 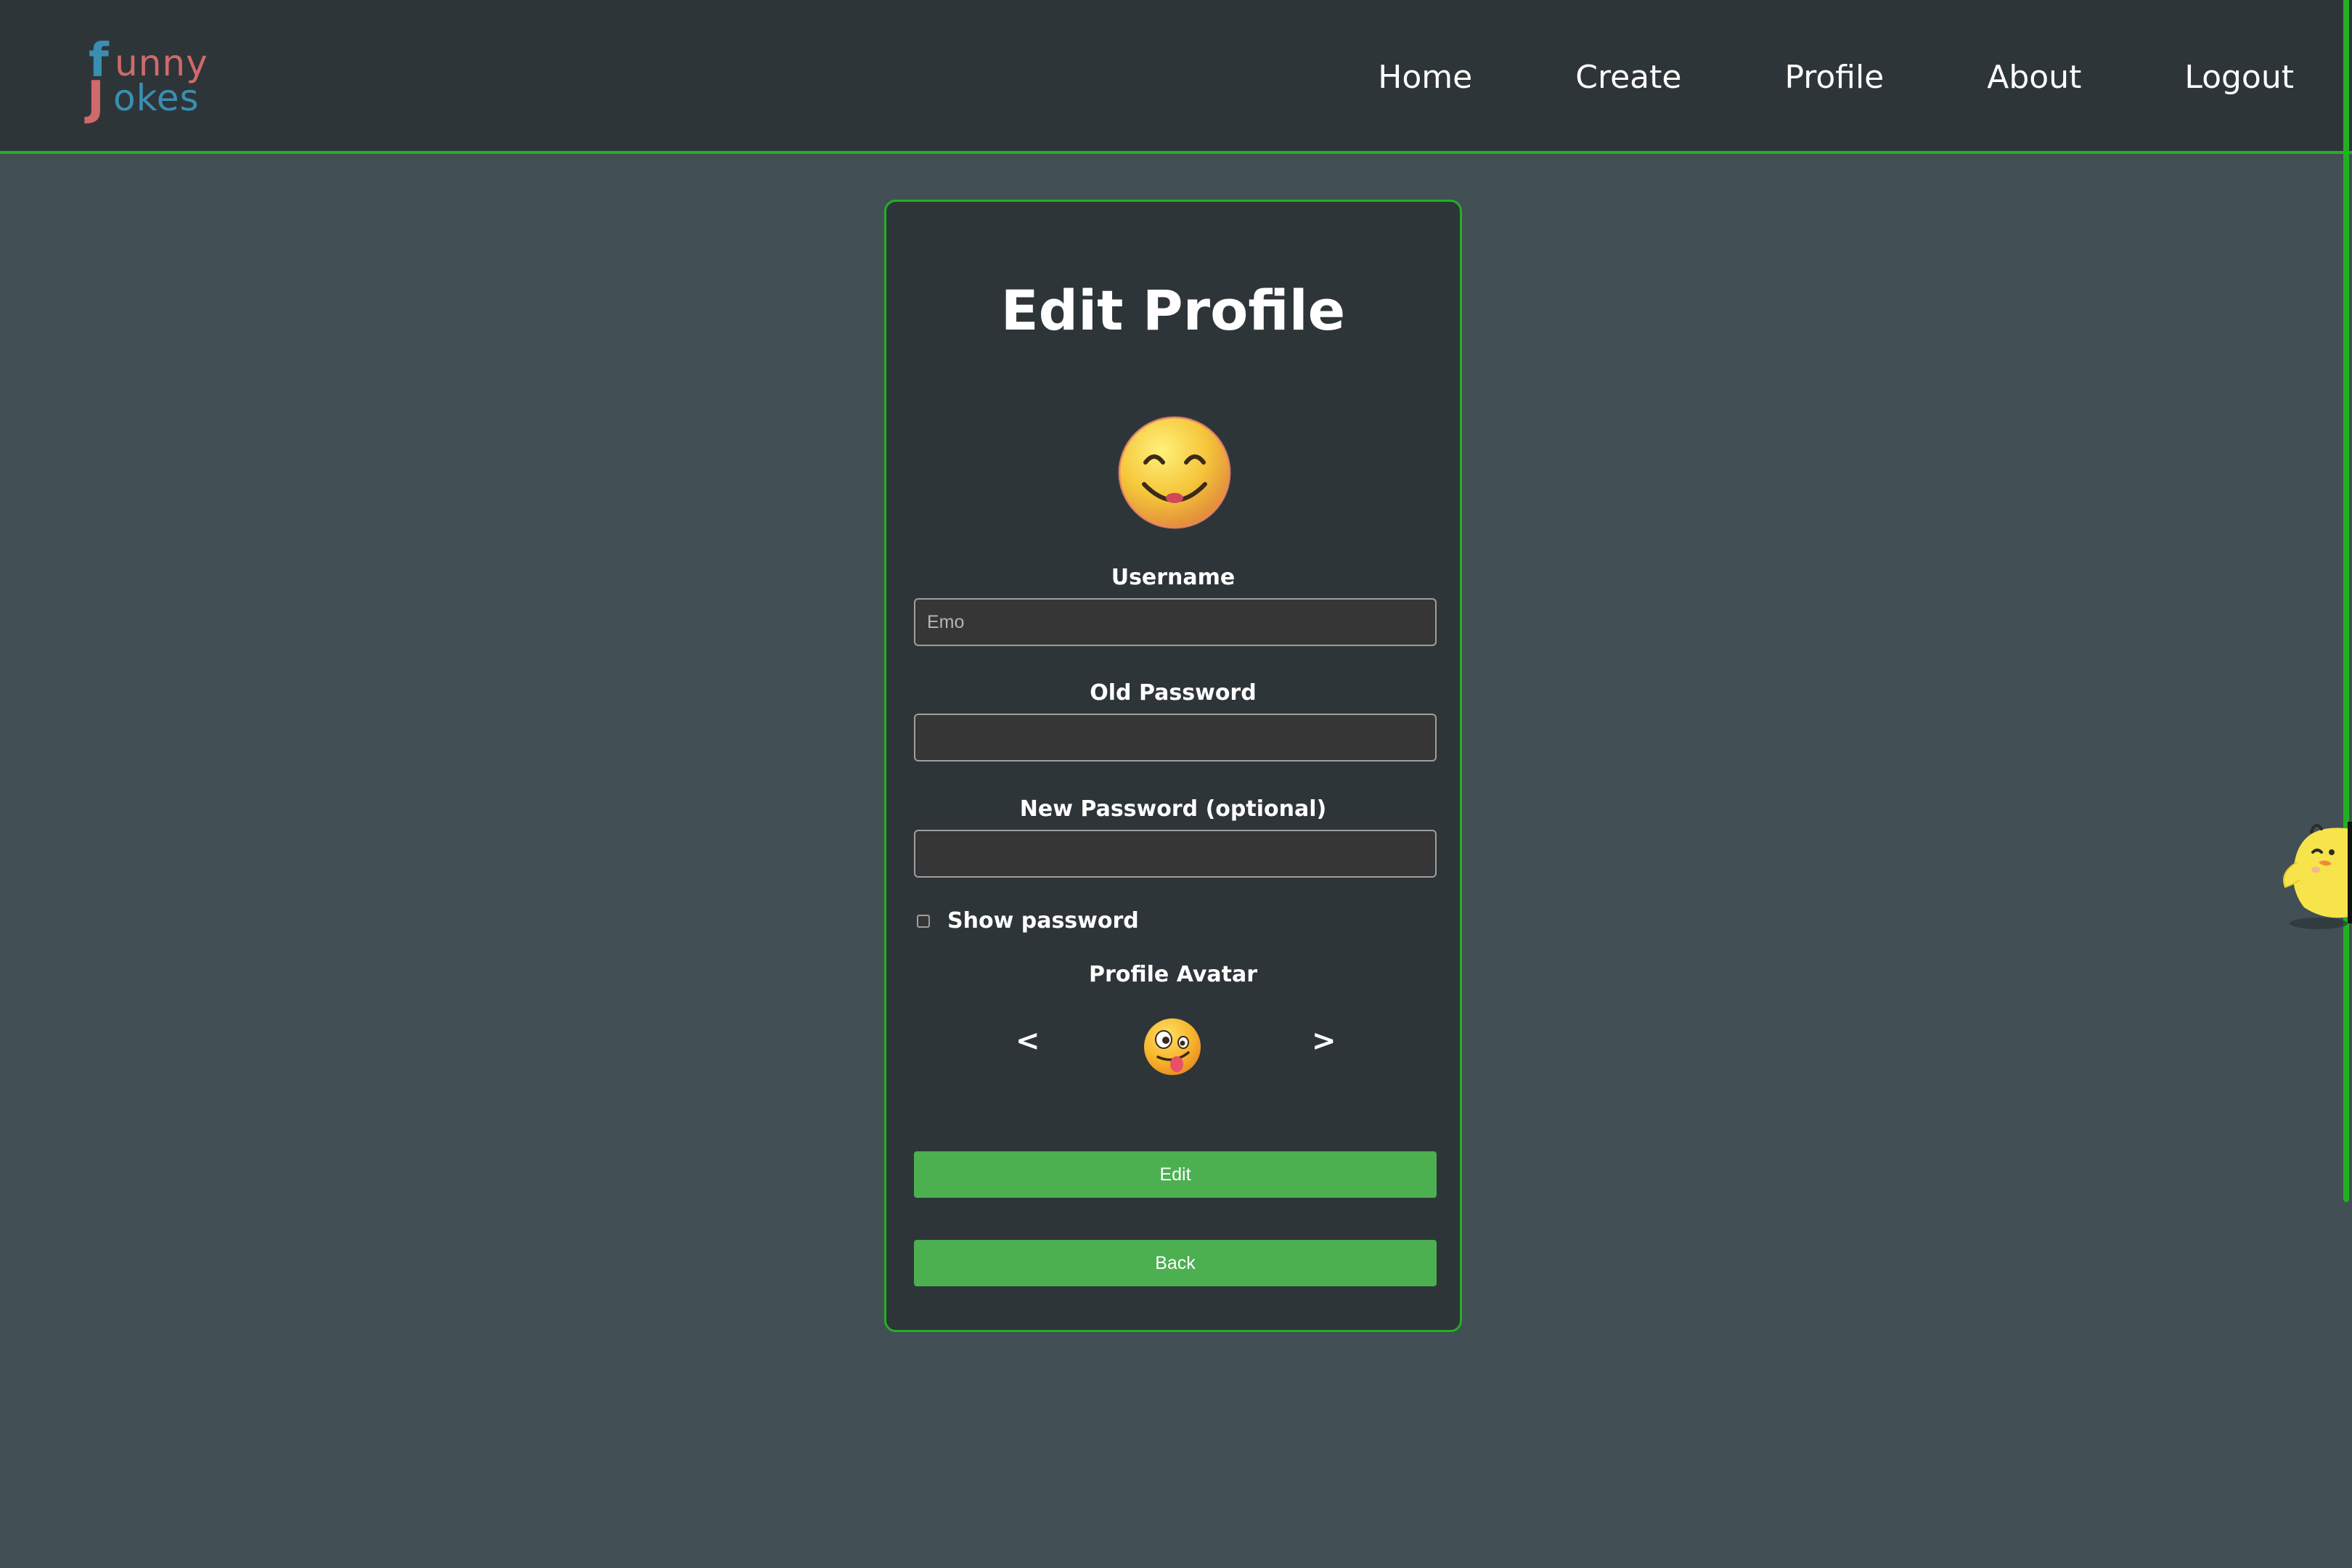 I want to click on nav-about-link: About, so click(x=2034, y=78).